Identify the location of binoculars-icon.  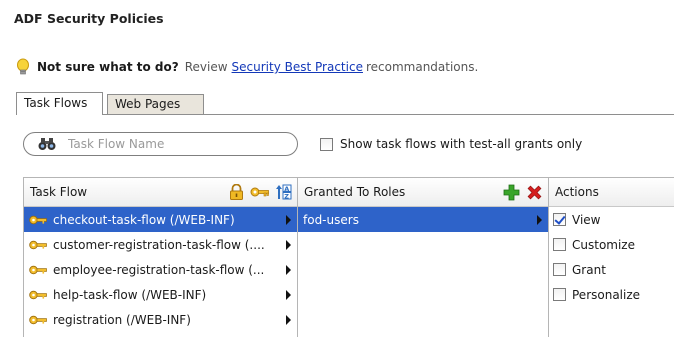
(47, 144).